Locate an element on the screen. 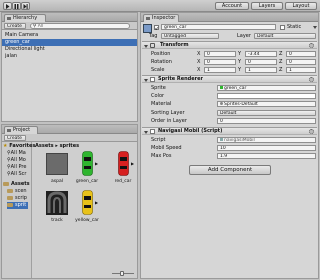 This screenshot has height=280, width=320. pause-button is located at coordinates (16, 6).